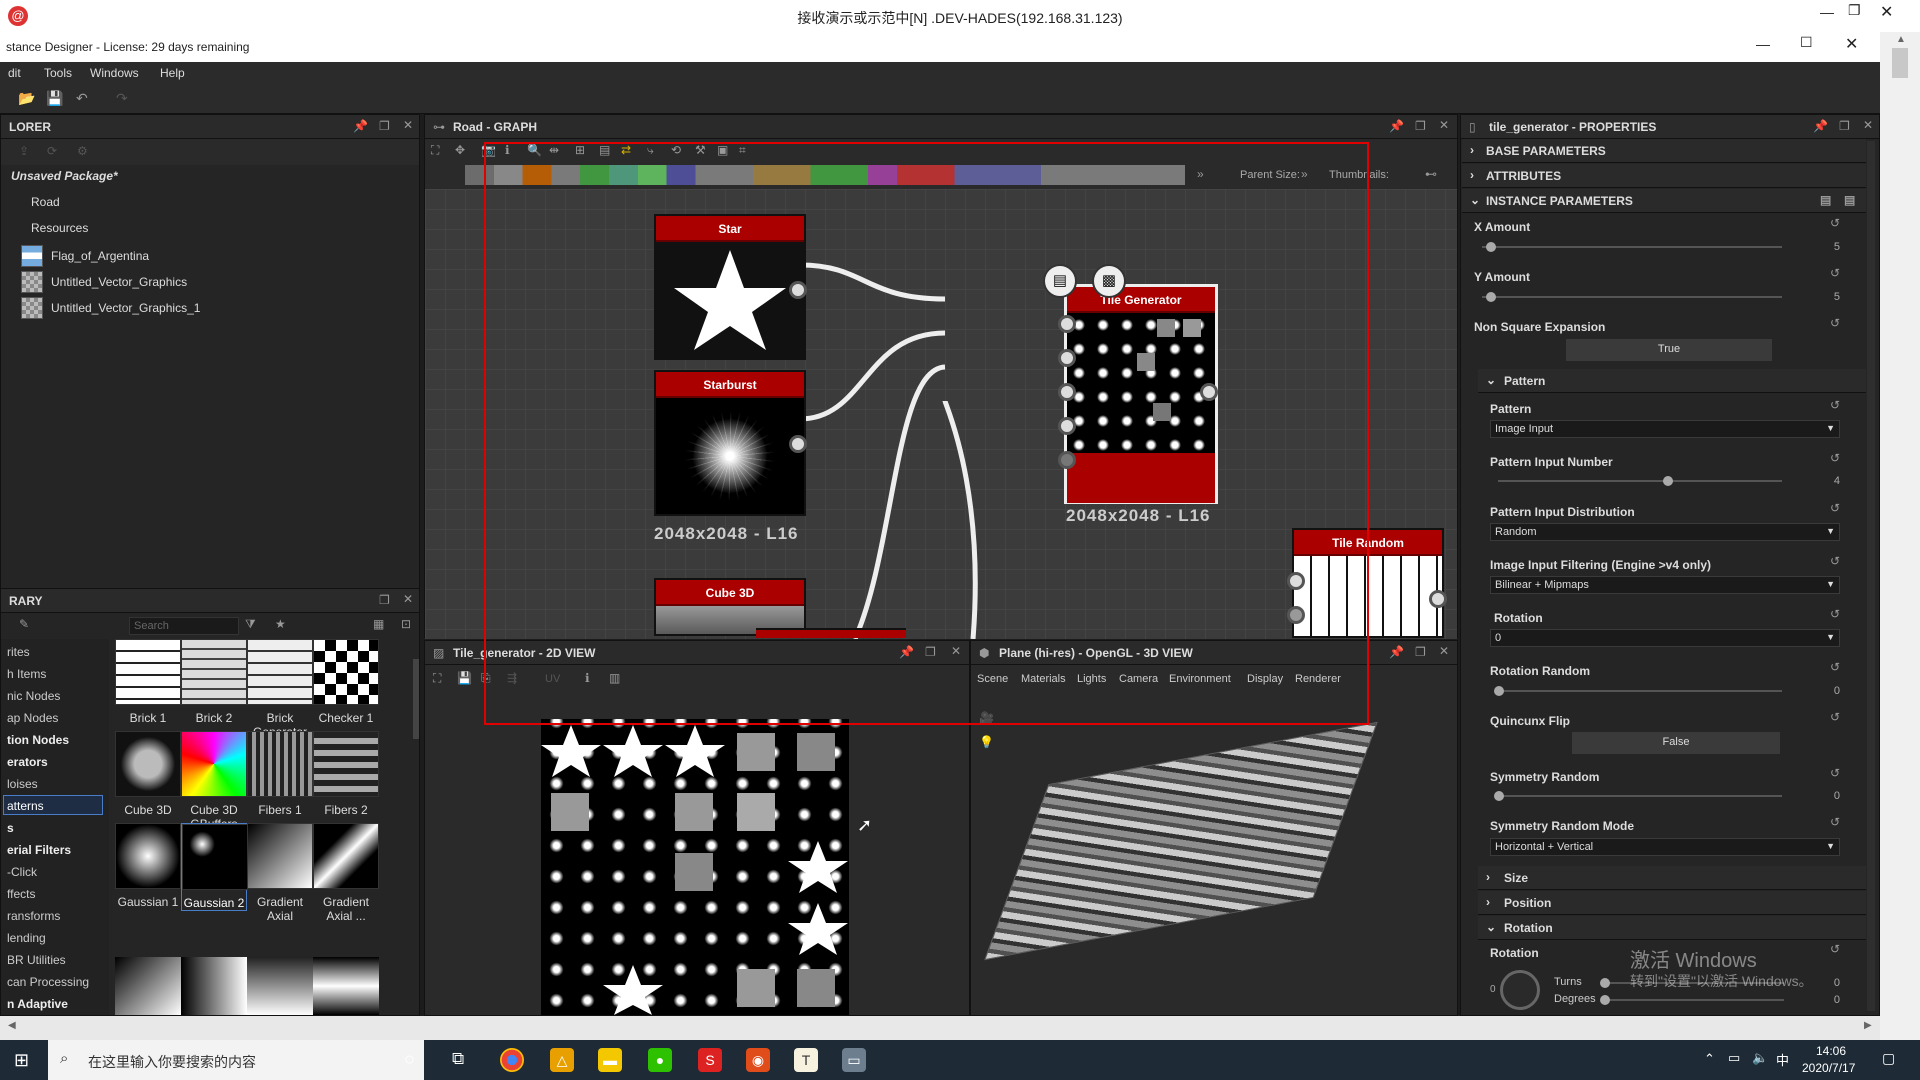  Describe the element at coordinates (59, 232) in the screenshot. I see `tree-item-resources: Resources` at that location.